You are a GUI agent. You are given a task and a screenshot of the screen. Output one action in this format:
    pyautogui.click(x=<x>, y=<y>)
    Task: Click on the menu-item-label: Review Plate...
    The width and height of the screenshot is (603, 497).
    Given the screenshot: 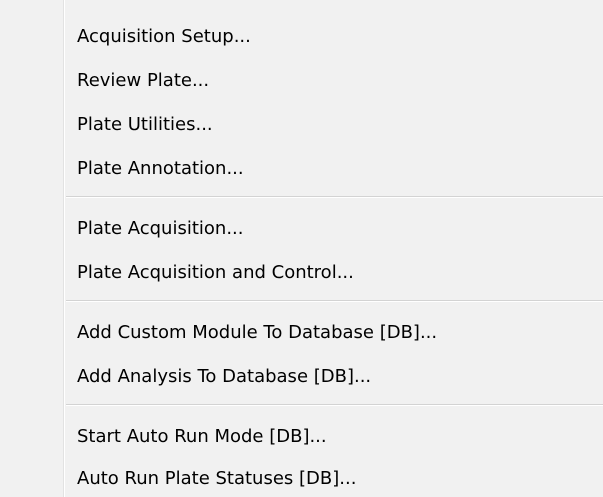 What is the action you would take?
    pyautogui.click(x=143, y=80)
    